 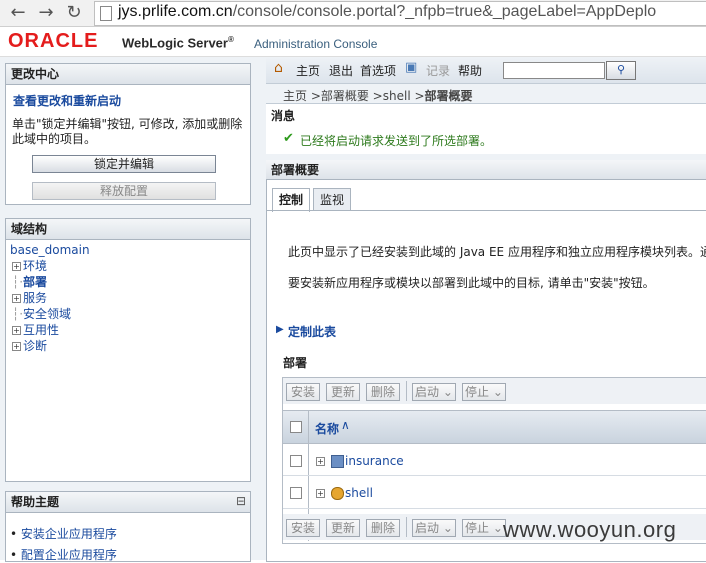 What do you see at coordinates (41, 314) in the screenshot?
I see `tree-item-security-realms: ┆·安全领域` at bounding box center [41, 314].